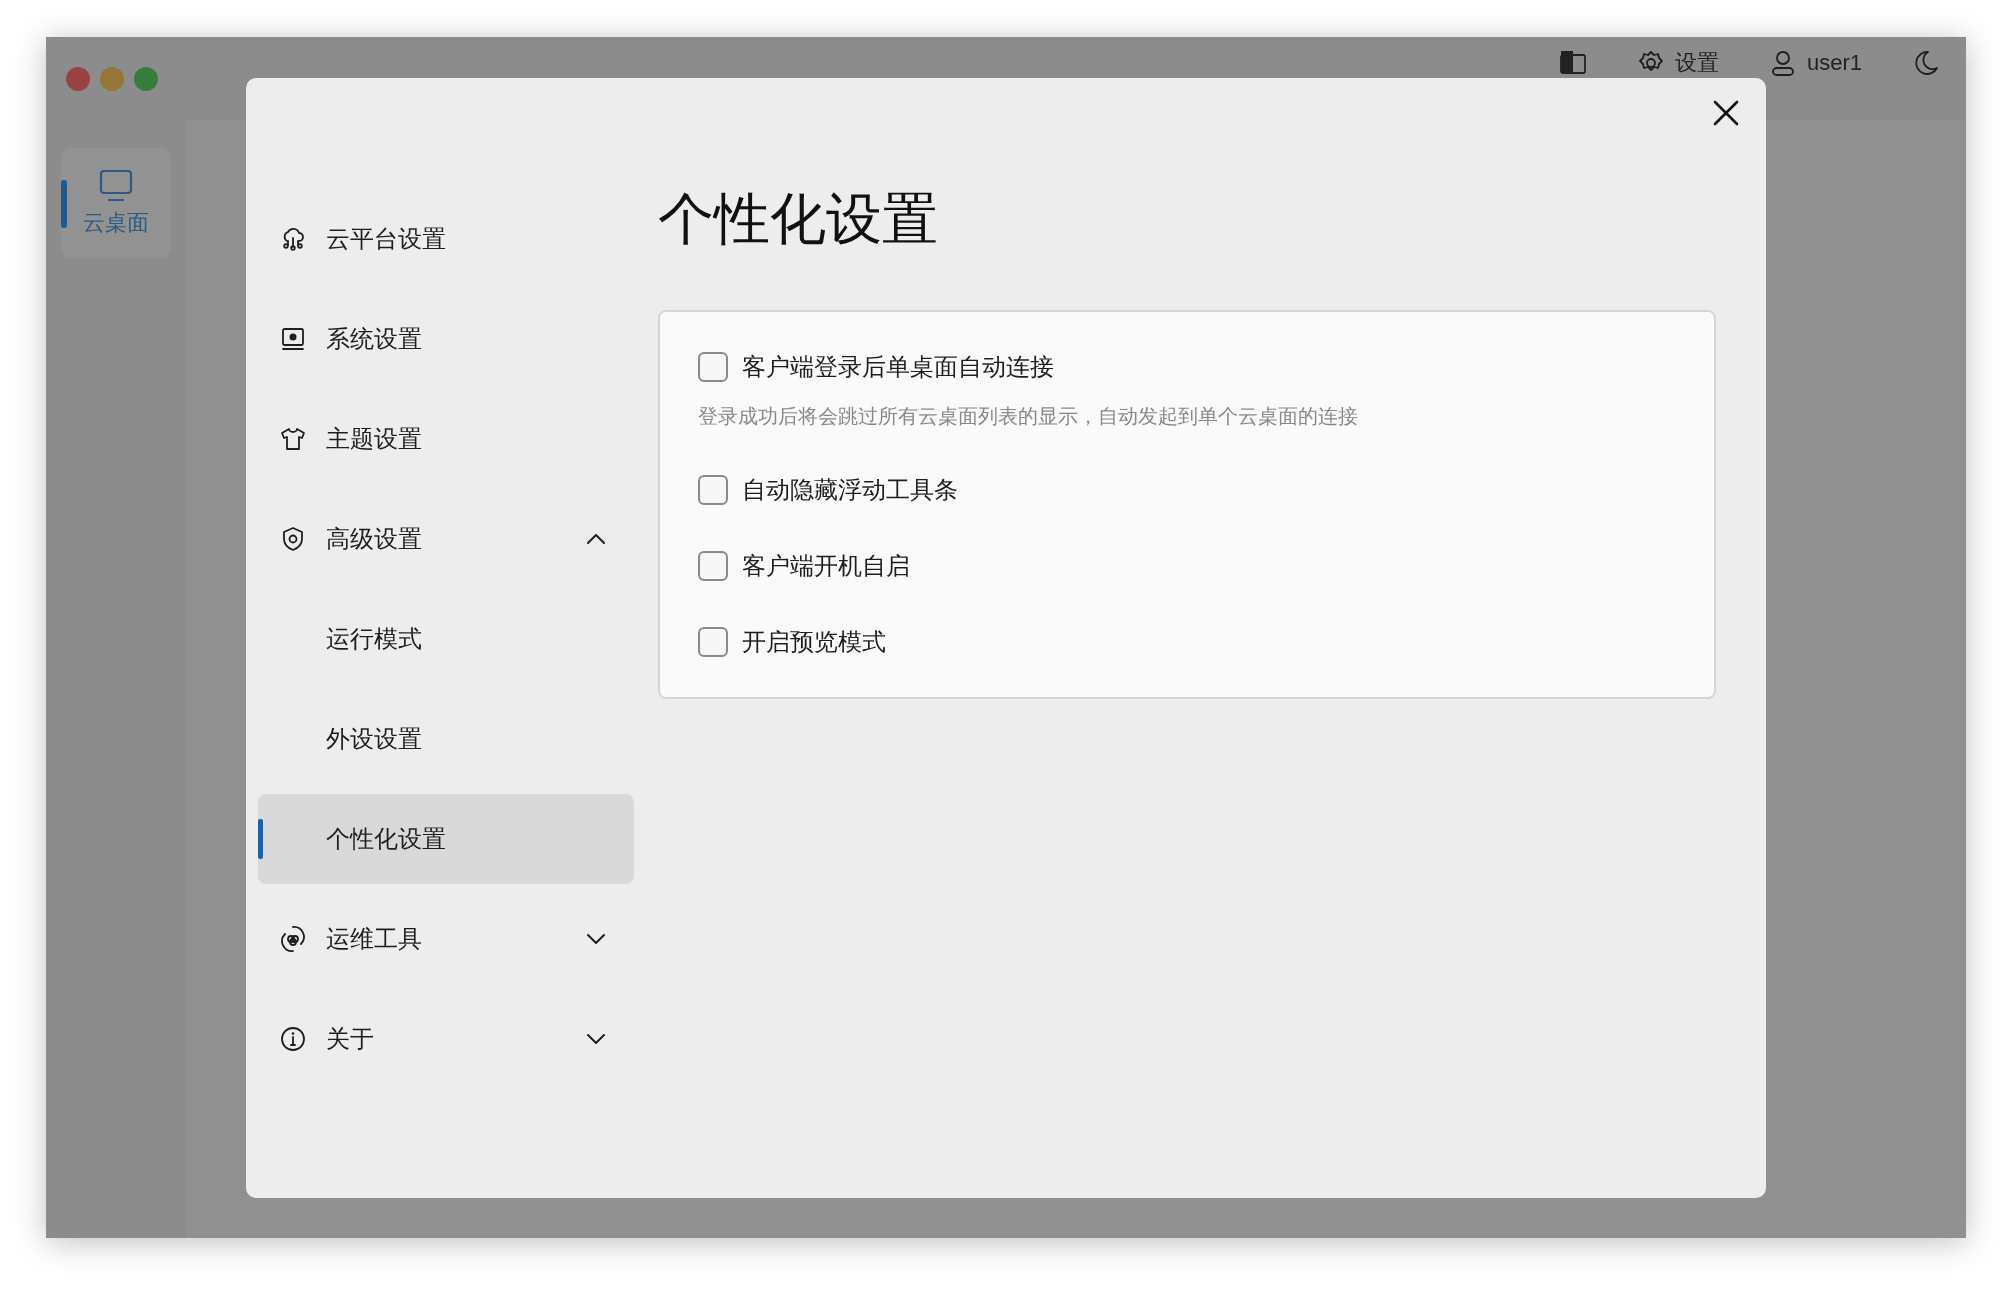 This screenshot has width=2012, height=1292. I want to click on nav-item: 关于, so click(446, 1039).